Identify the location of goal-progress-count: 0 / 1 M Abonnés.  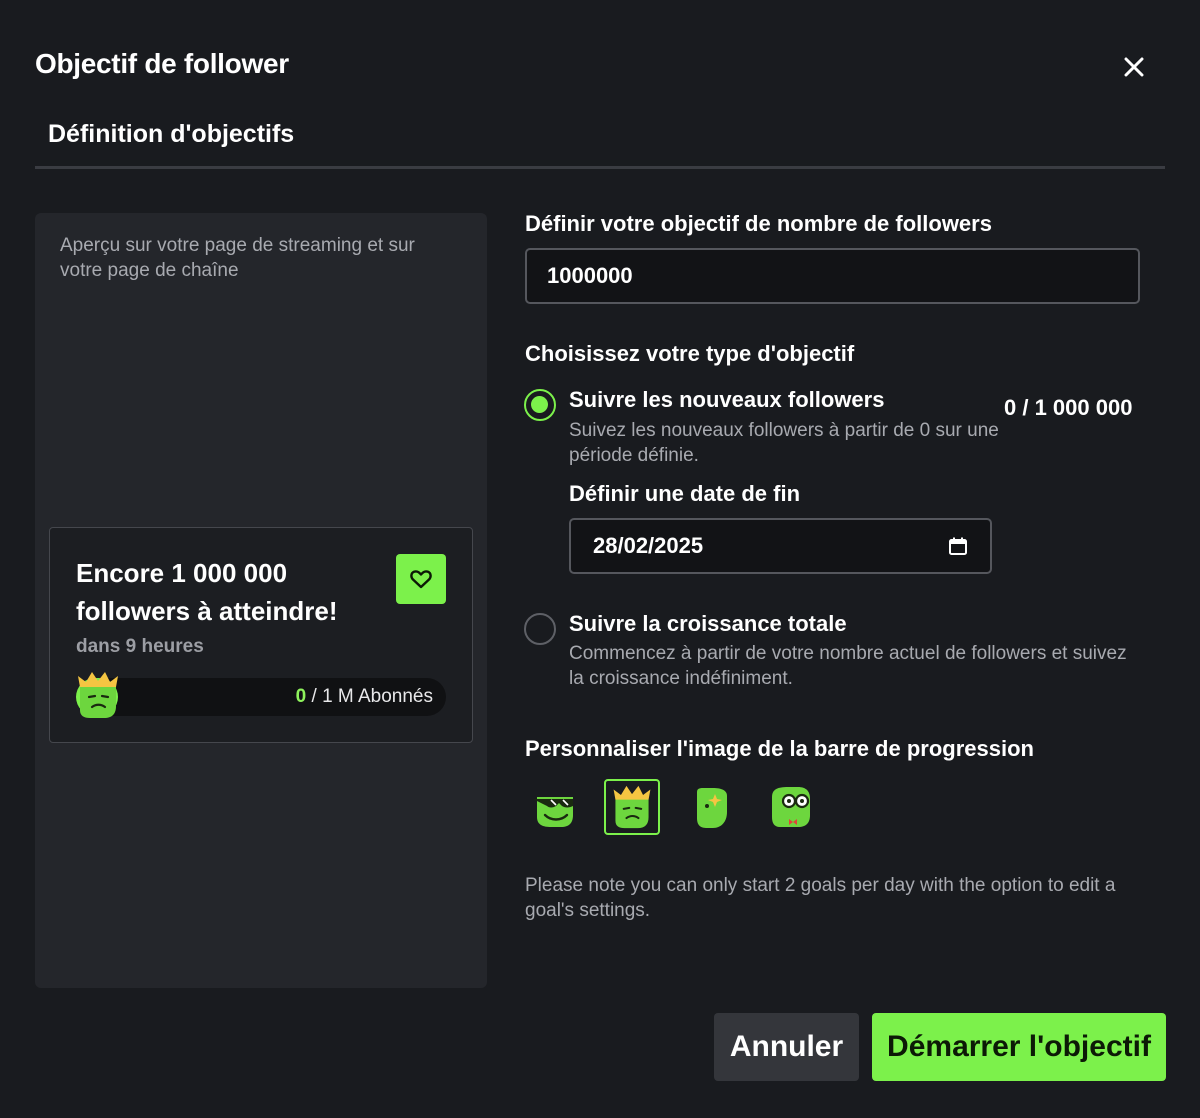
(364, 697).